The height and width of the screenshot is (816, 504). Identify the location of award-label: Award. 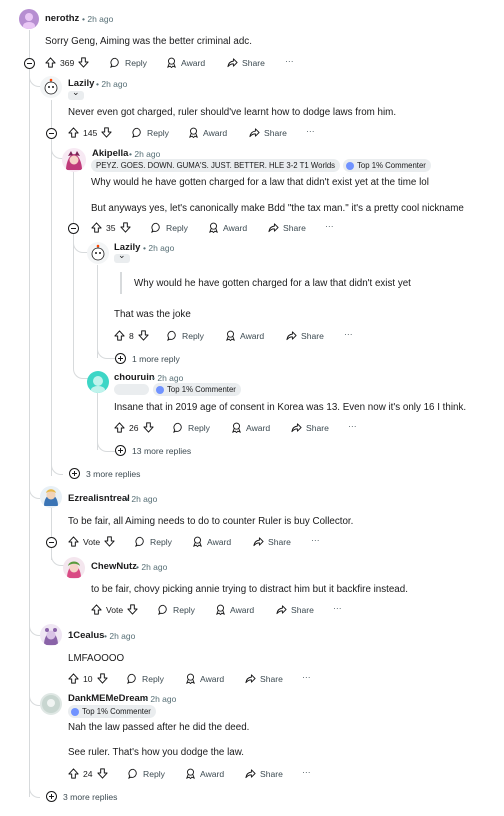
(235, 227).